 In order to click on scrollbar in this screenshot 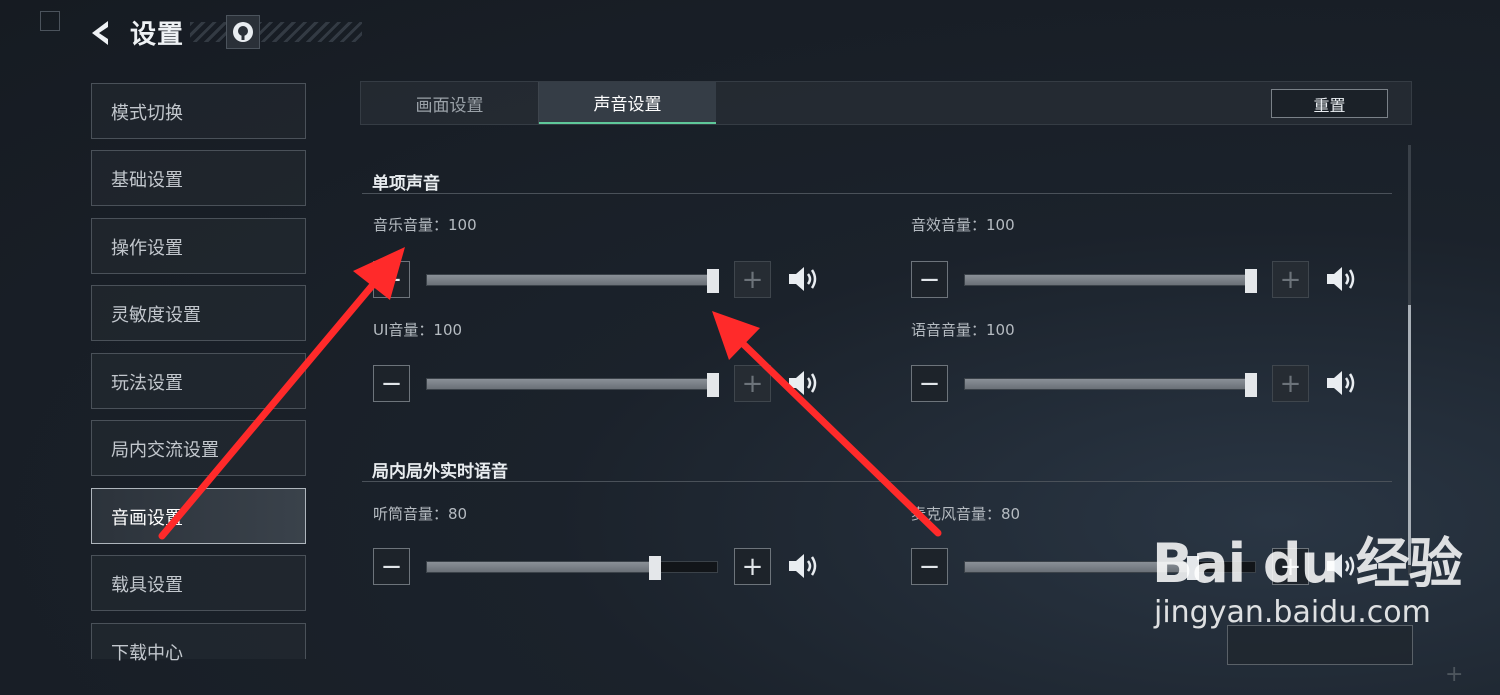, I will do `click(1409, 360)`.